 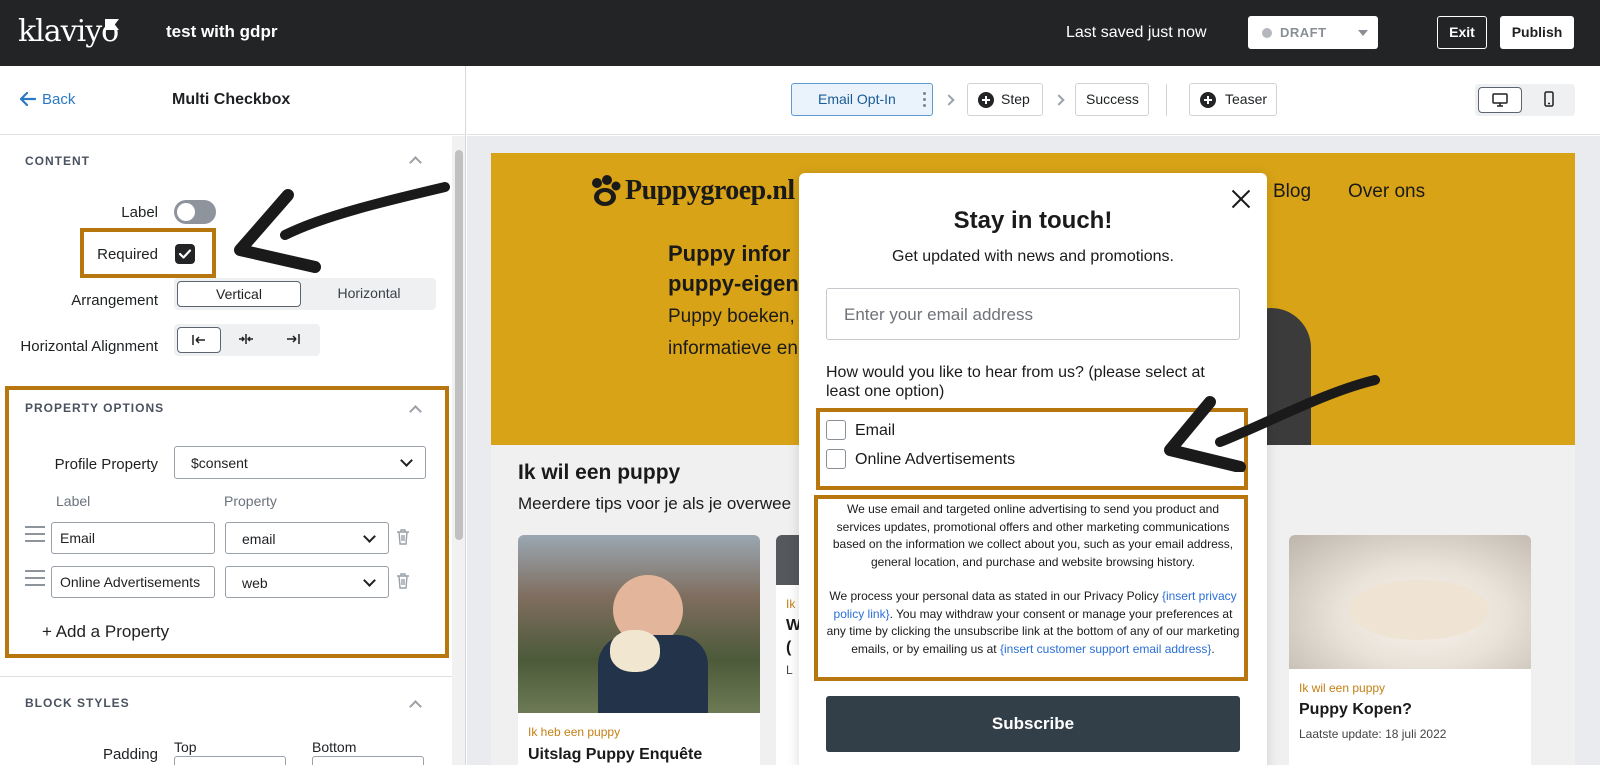 I want to click on email-consent-checkbox, so click(x=836, y=430).